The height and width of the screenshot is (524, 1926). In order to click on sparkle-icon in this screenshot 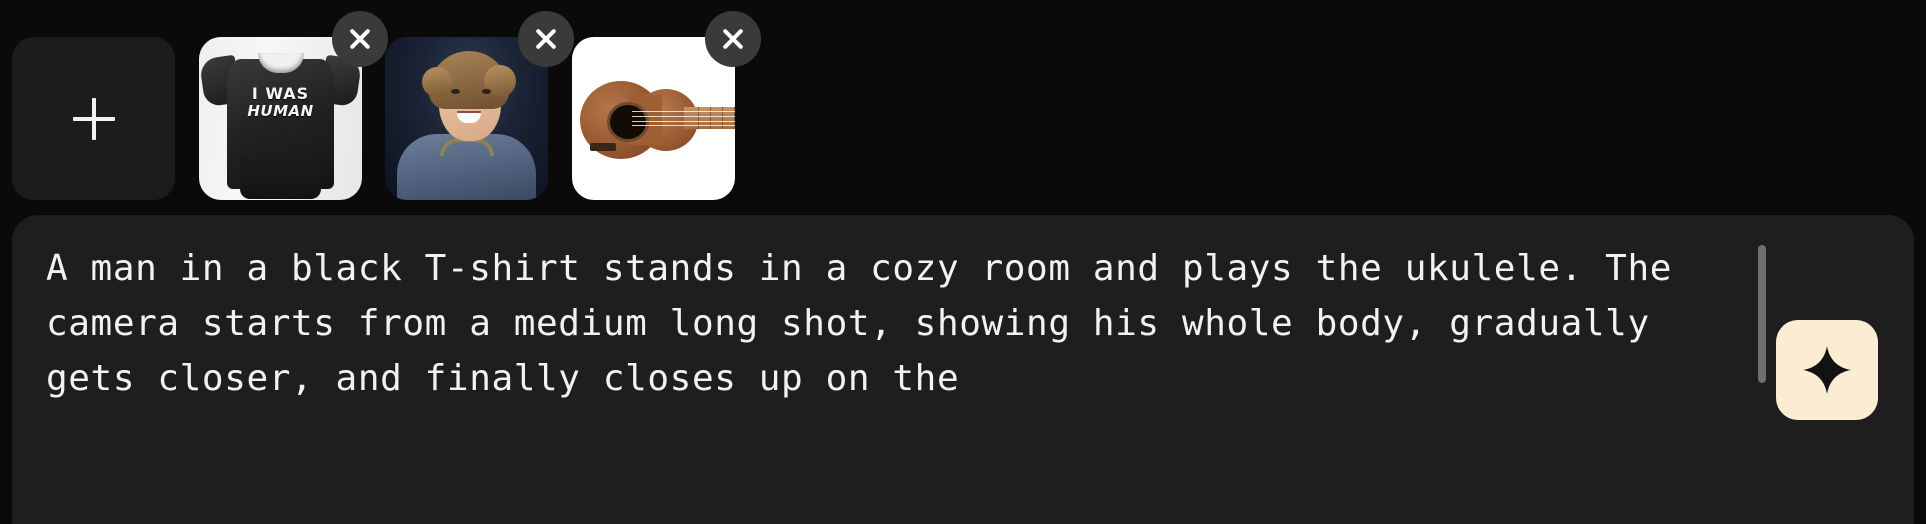, I will do `click(1827, 370)`.